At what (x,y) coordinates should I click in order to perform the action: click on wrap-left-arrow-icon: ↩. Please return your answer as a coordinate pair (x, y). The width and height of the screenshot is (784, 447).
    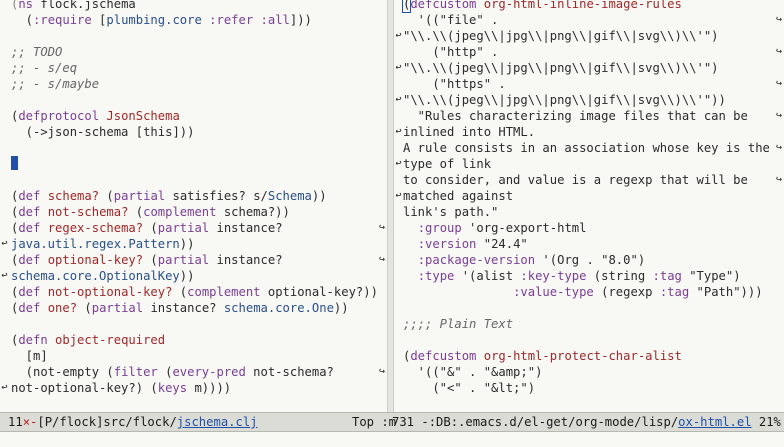
    Looking at the image, I should click on (398, 195).